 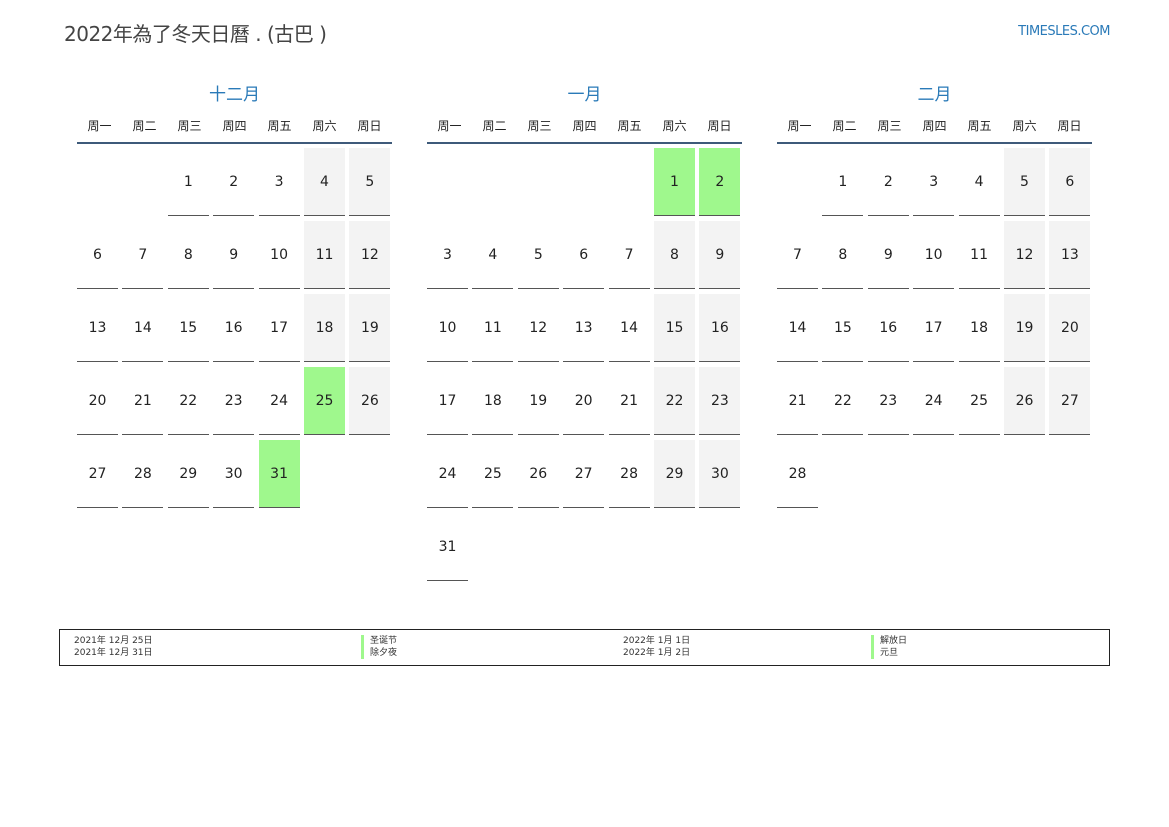 I want to click on site-link: TIMESLES.COM, so click(x=1064, y=31).